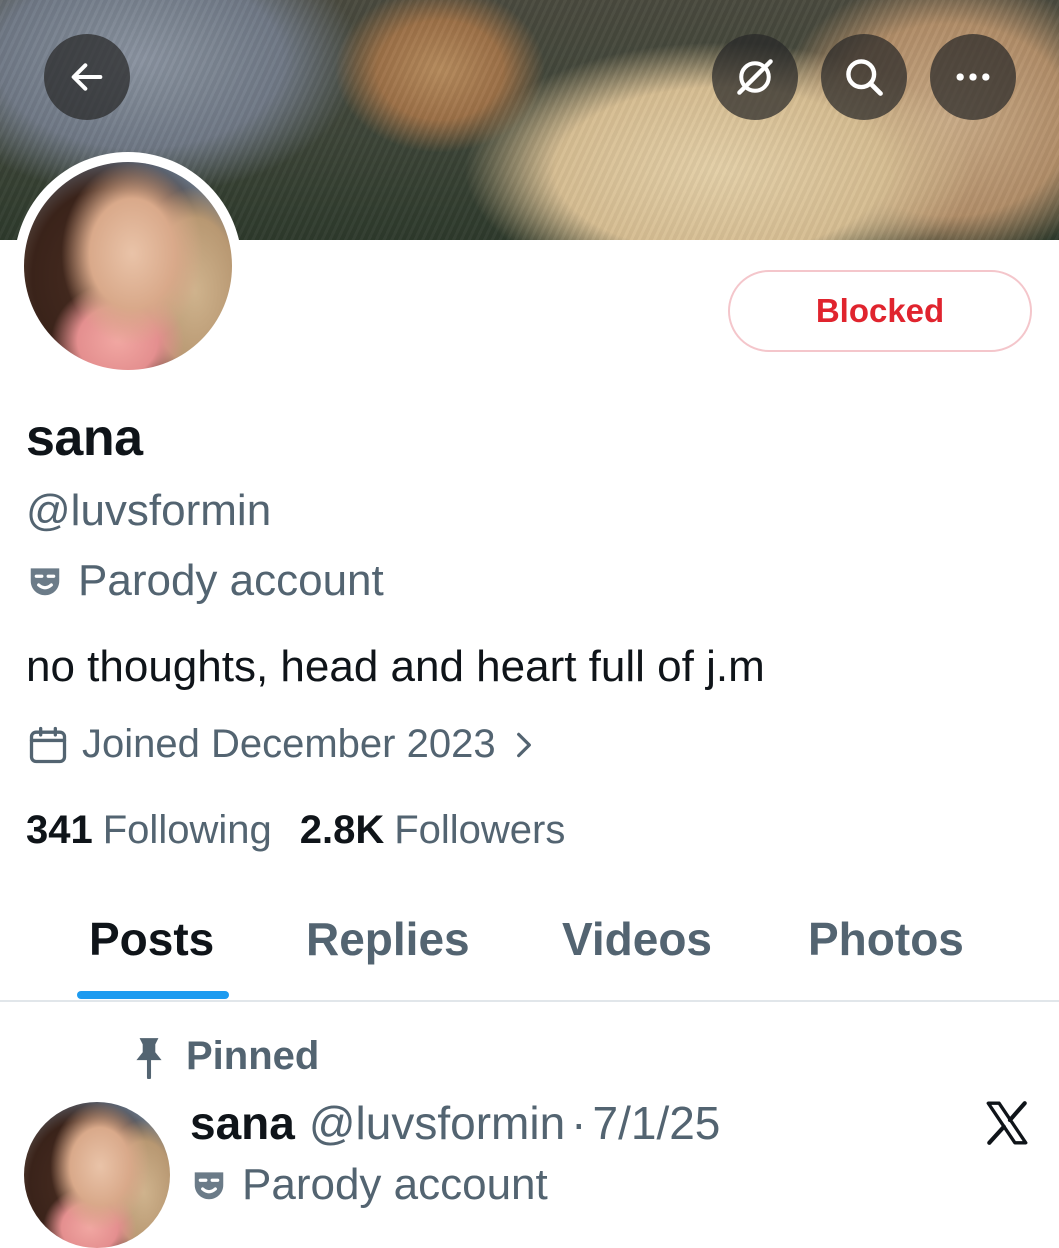  I want to click on tab-videos: Videos, so click(637, 939).